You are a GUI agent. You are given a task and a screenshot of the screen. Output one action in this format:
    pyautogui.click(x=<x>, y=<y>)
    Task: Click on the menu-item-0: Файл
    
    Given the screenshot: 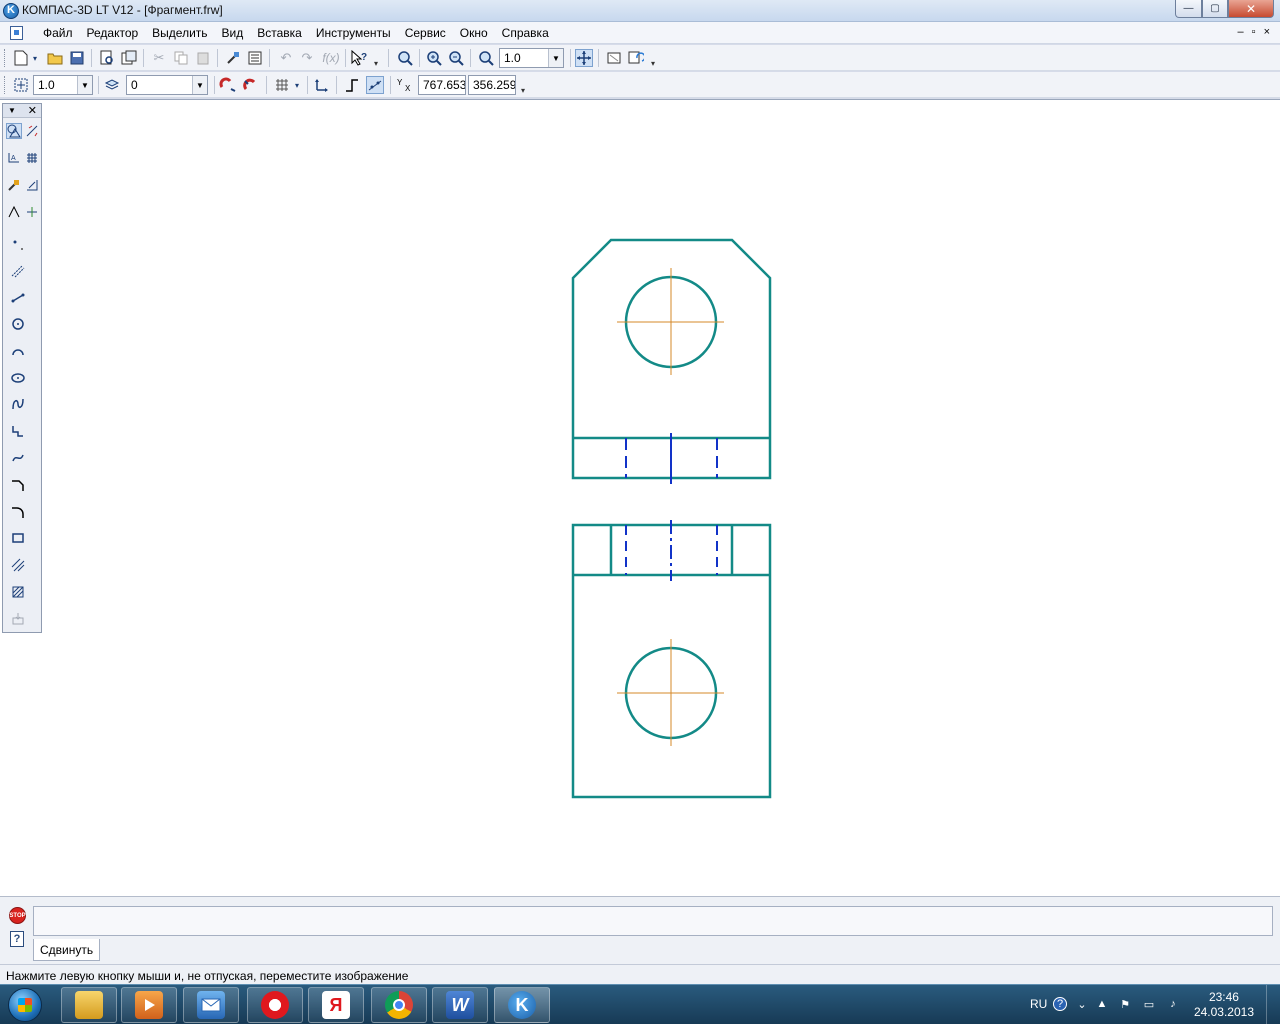 What is the action you would take?
    pyautogui.click(x=58, y=33)
    